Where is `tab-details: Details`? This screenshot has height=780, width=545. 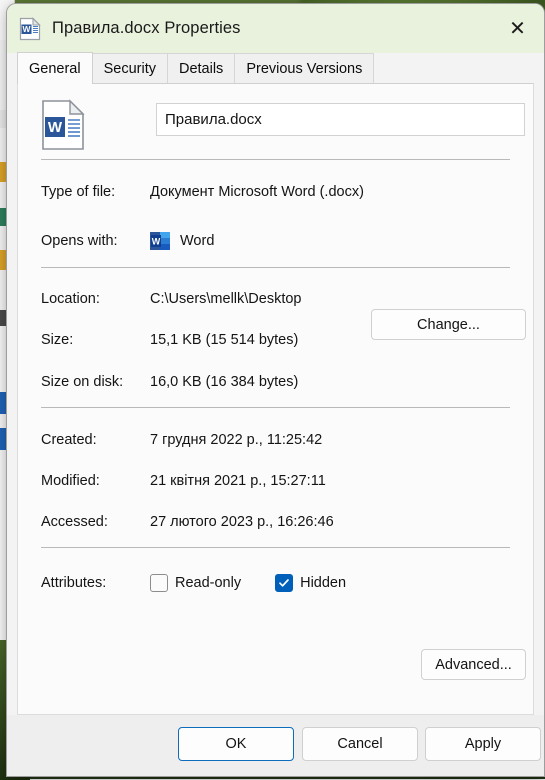 tab-details: Details is located at coordinates (201, 68).